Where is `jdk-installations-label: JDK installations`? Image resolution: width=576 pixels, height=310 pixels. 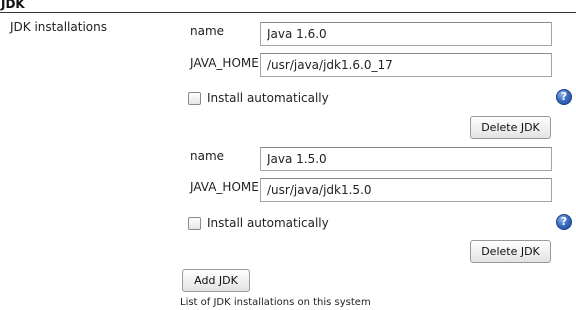 jdk-installations-label: JDK installations is located at coordinates (58, 27).